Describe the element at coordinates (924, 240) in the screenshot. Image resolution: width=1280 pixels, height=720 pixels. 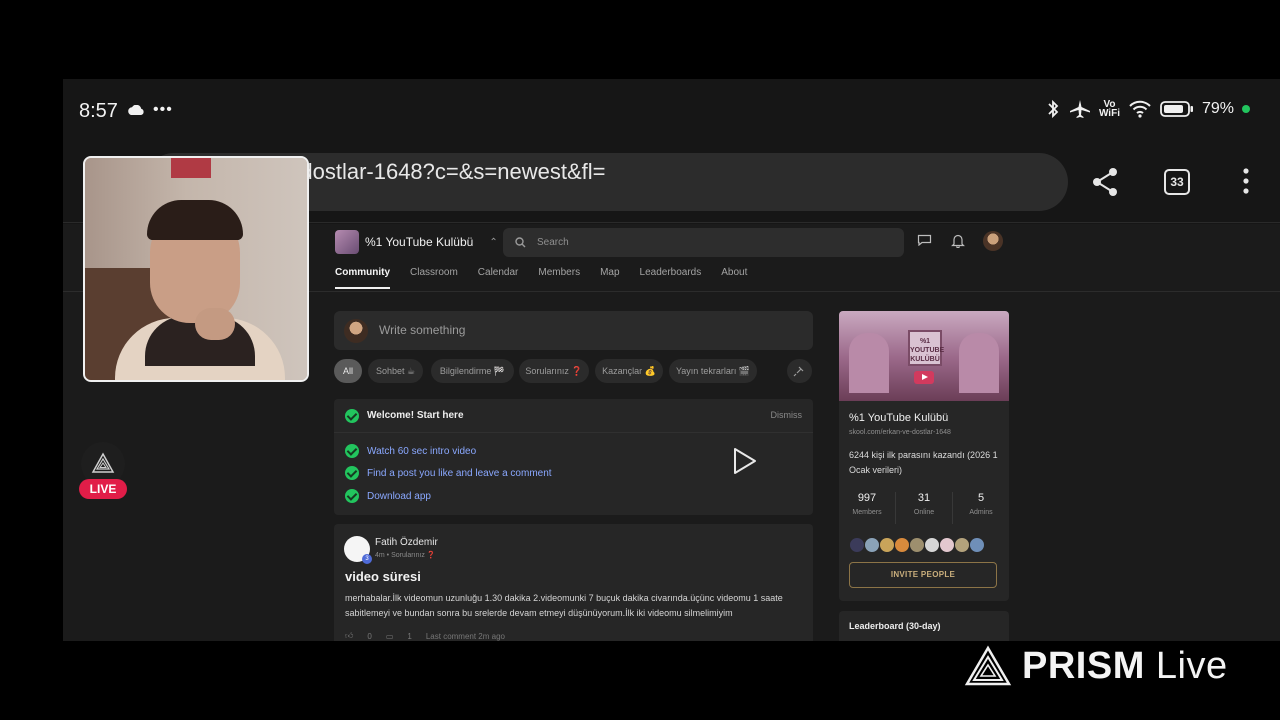
I see `chat-icon` at that location.